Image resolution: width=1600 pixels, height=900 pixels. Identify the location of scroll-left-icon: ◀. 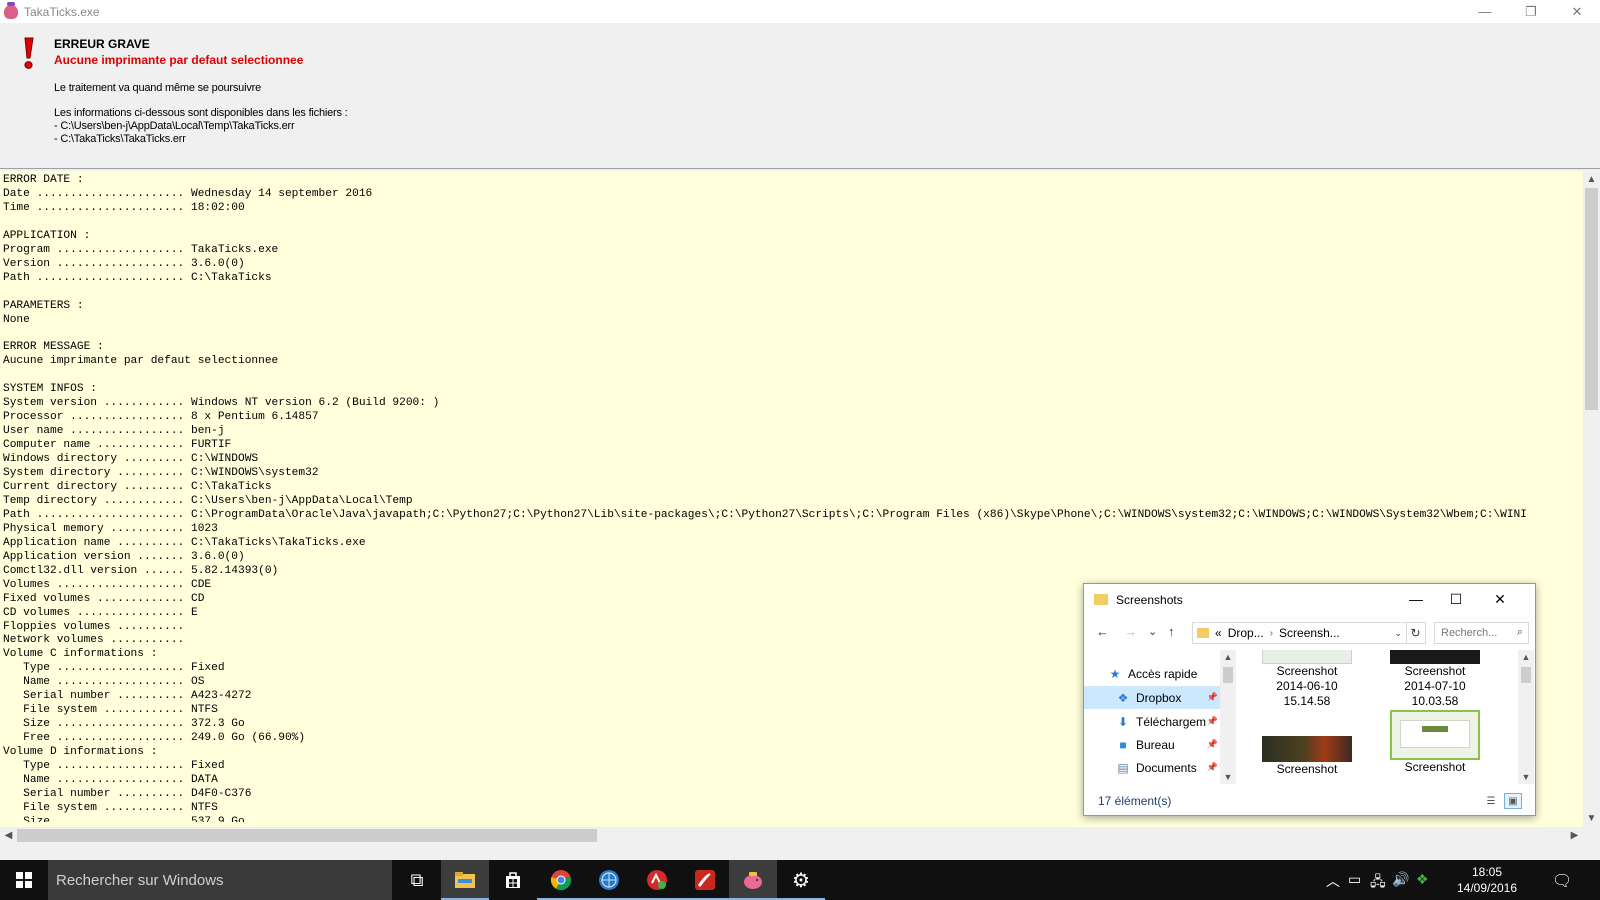
(8, 835).